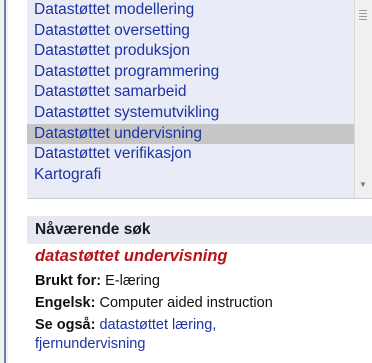  Describe the element at coordinates (200, 281) in the screenshot. I see `used-for-row: Brukt for: E-læring` at that location.